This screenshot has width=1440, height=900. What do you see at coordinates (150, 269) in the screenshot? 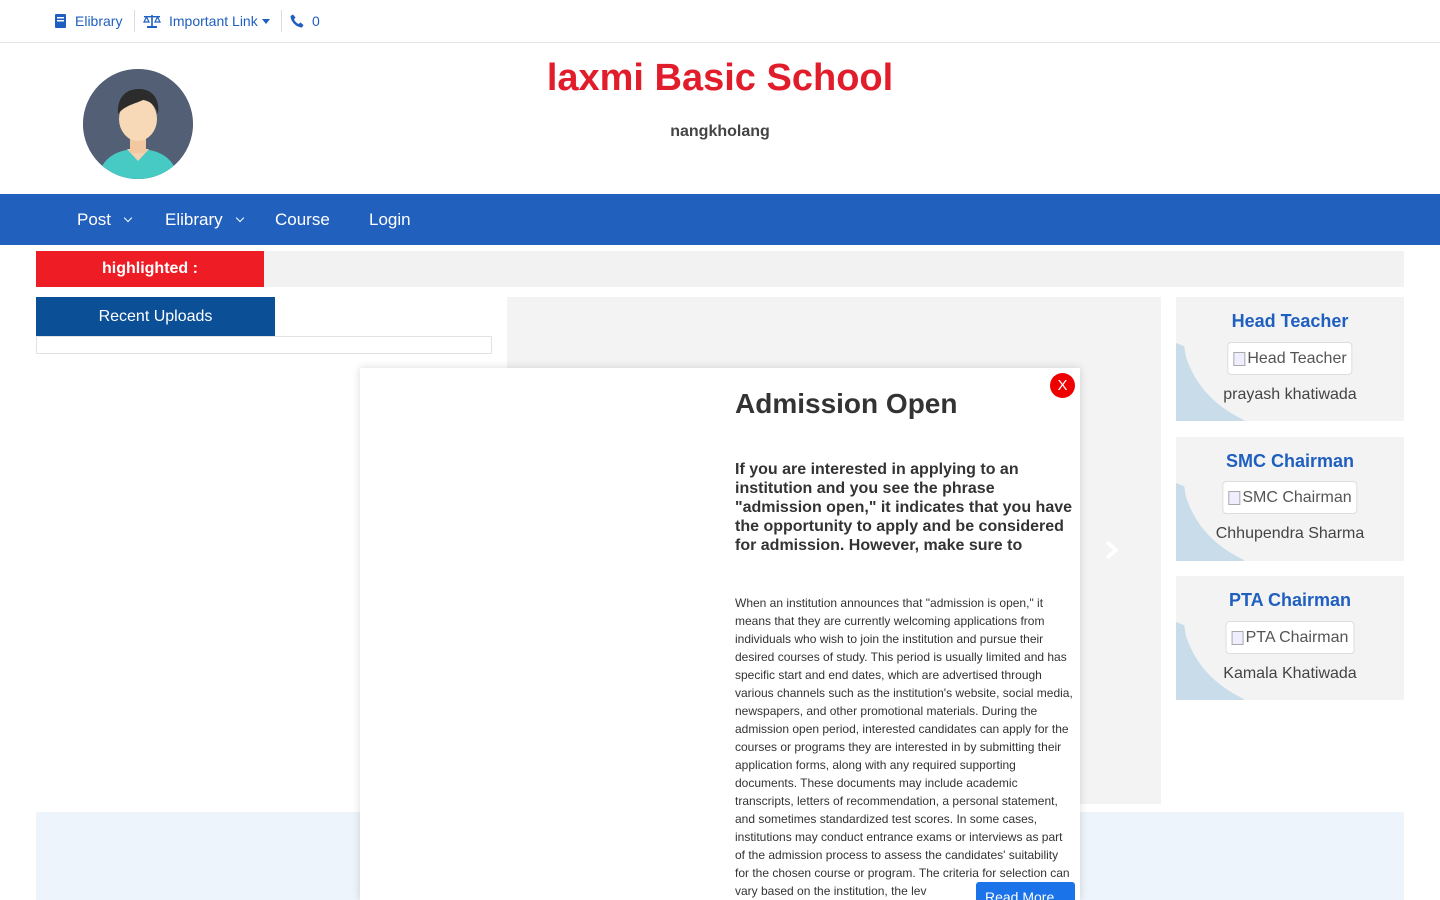
I see `highlight-label: highlighted :` at bounding box center [150, 269].